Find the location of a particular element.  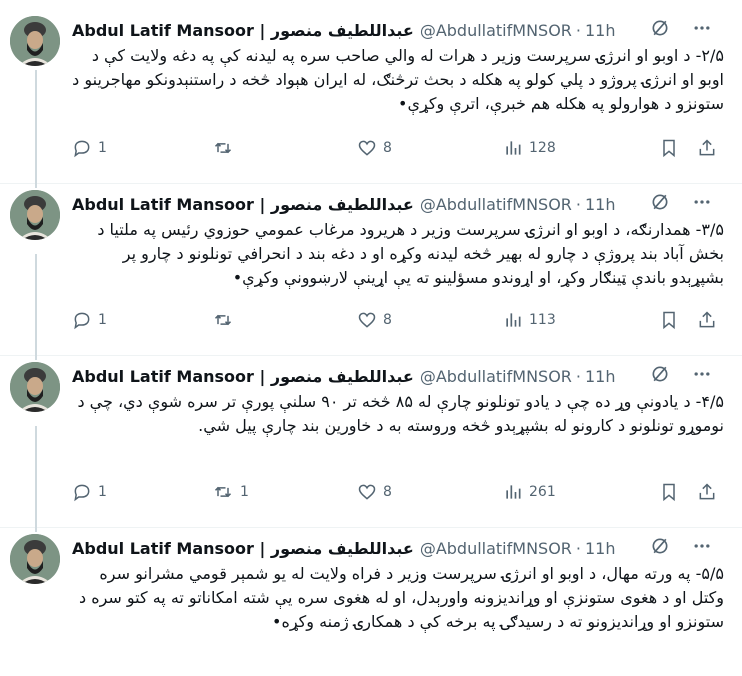

views-button: 113 is located at coordinates (581, 320).